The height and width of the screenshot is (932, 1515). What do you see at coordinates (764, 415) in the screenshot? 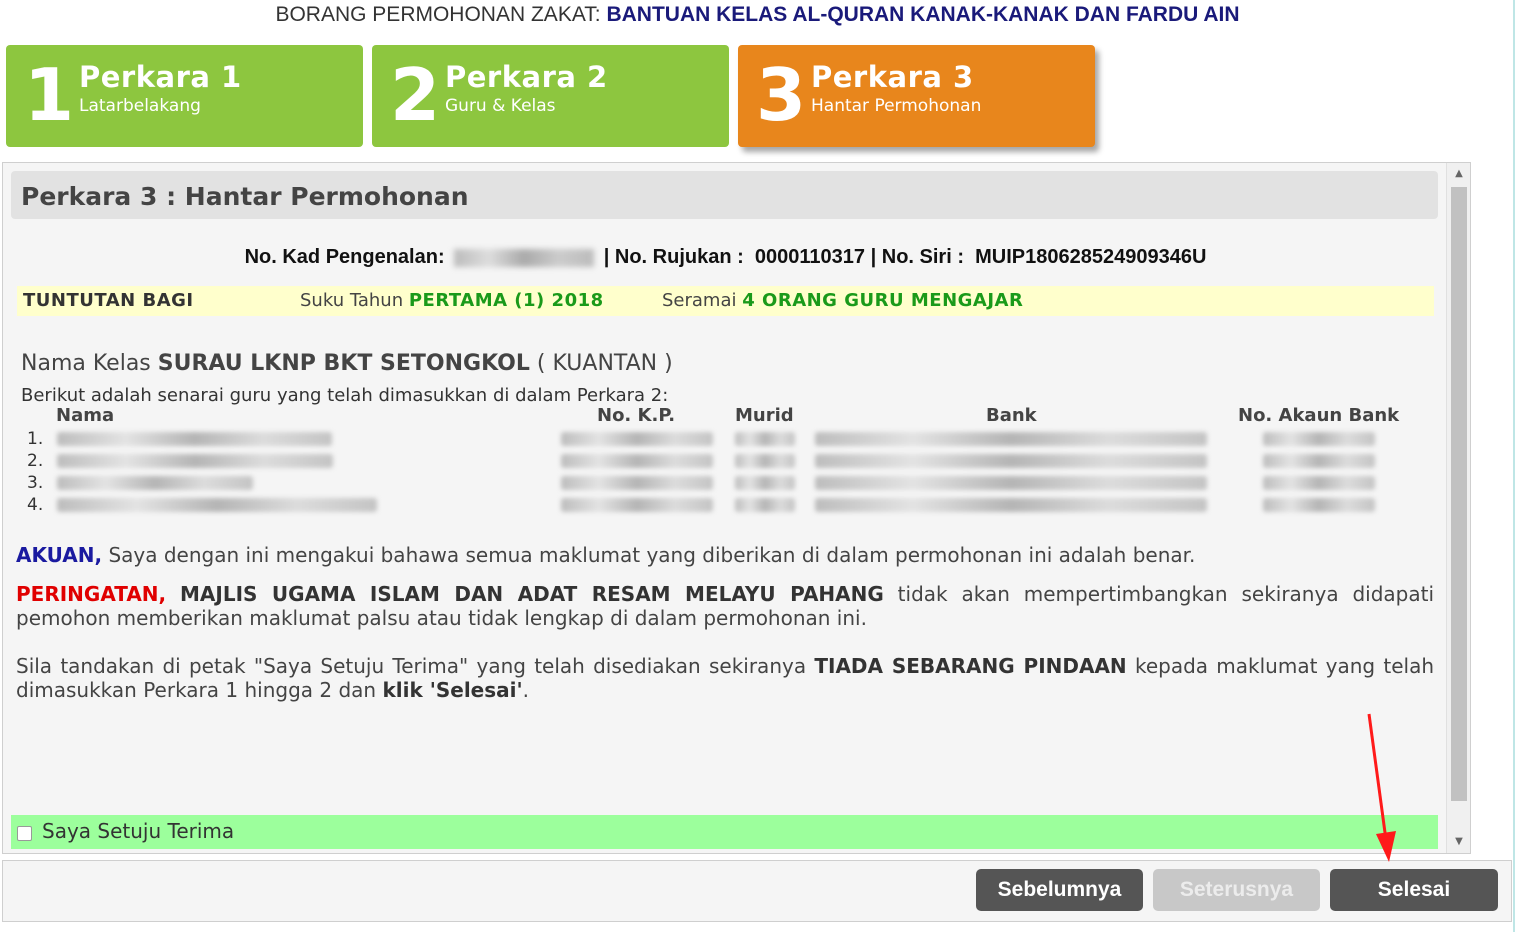
I see `column-header-pupils: Murid` at bounding box center [764, 415].